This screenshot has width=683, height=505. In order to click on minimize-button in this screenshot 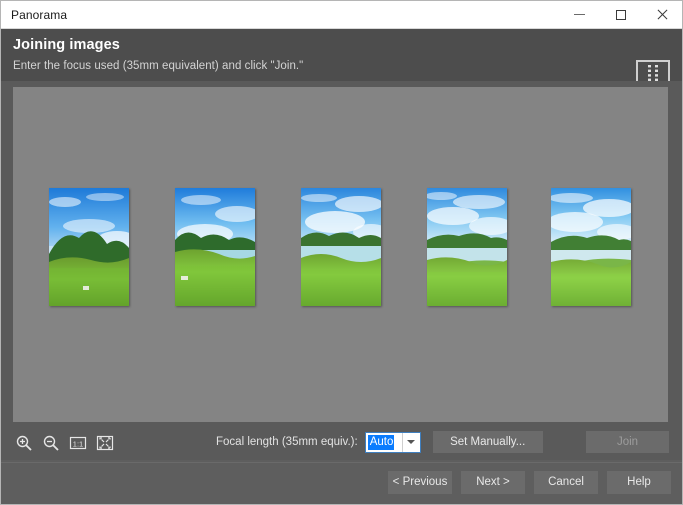, I will do `click(579, 14)`.